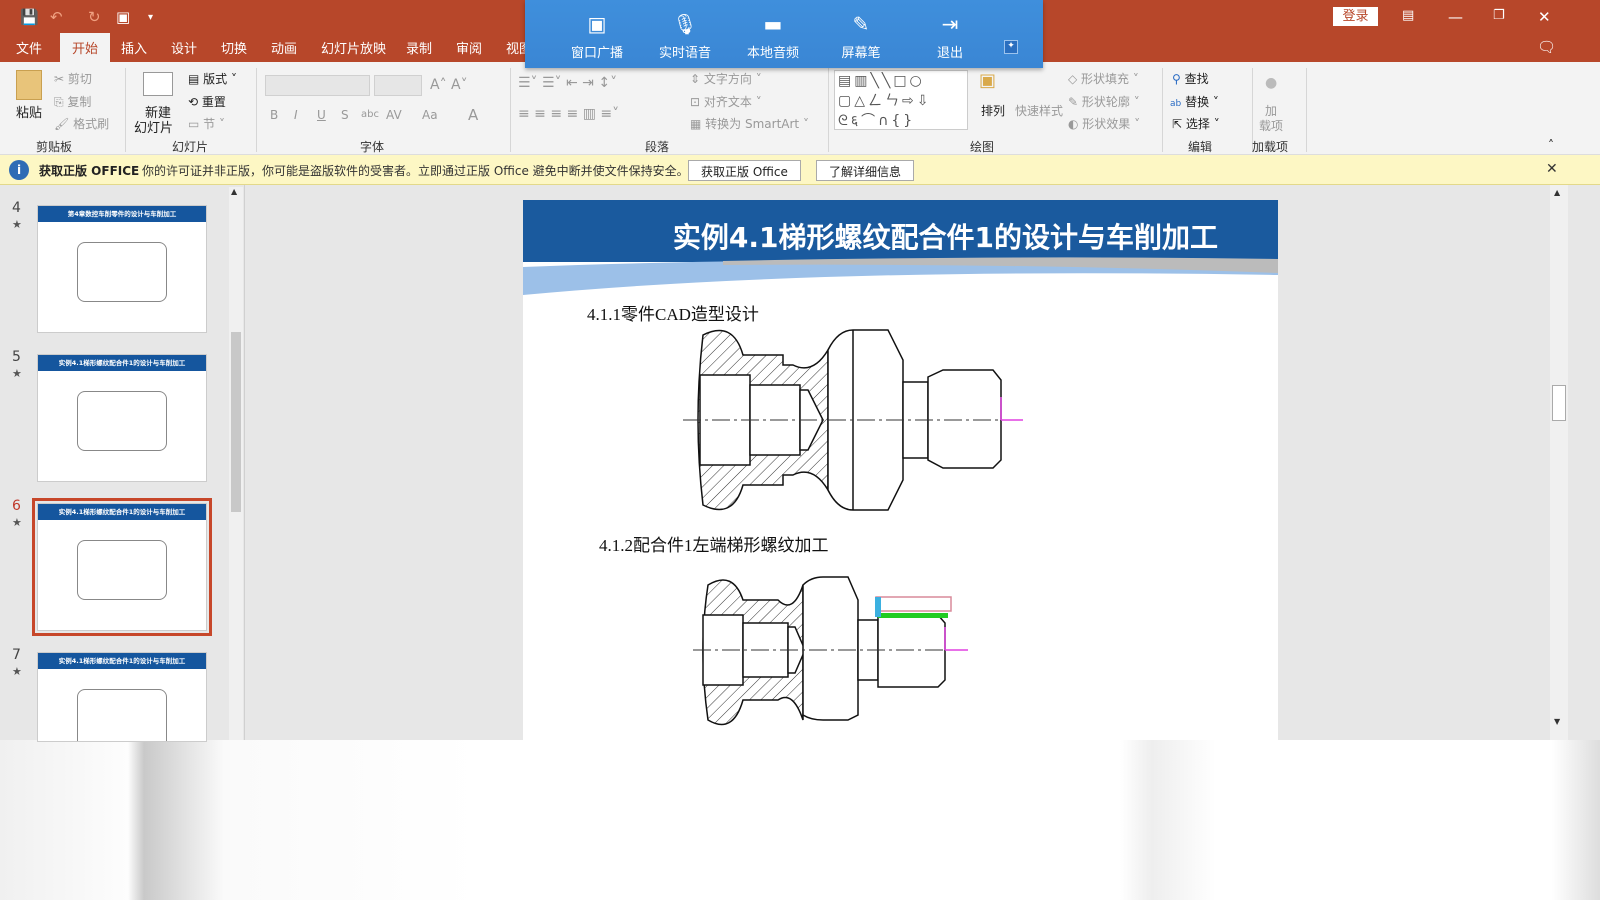  What do you see at coordinates (1190, 78) in the screenshot?
I see `find-button: ⚲ 查找` at bounding box center [1190, 78].